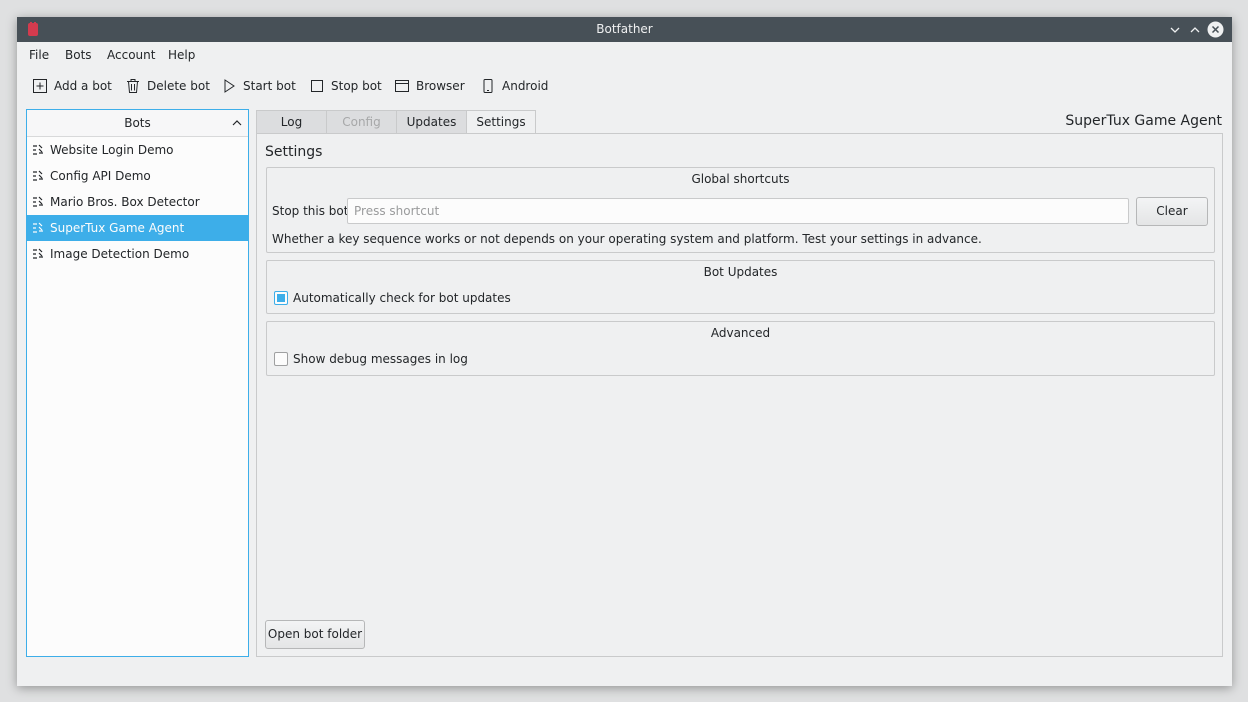 Image resolution: width=1248 pixels, height=702 pixels. I want to click on stop-bot-label: Stop bot, so click(356, 86).